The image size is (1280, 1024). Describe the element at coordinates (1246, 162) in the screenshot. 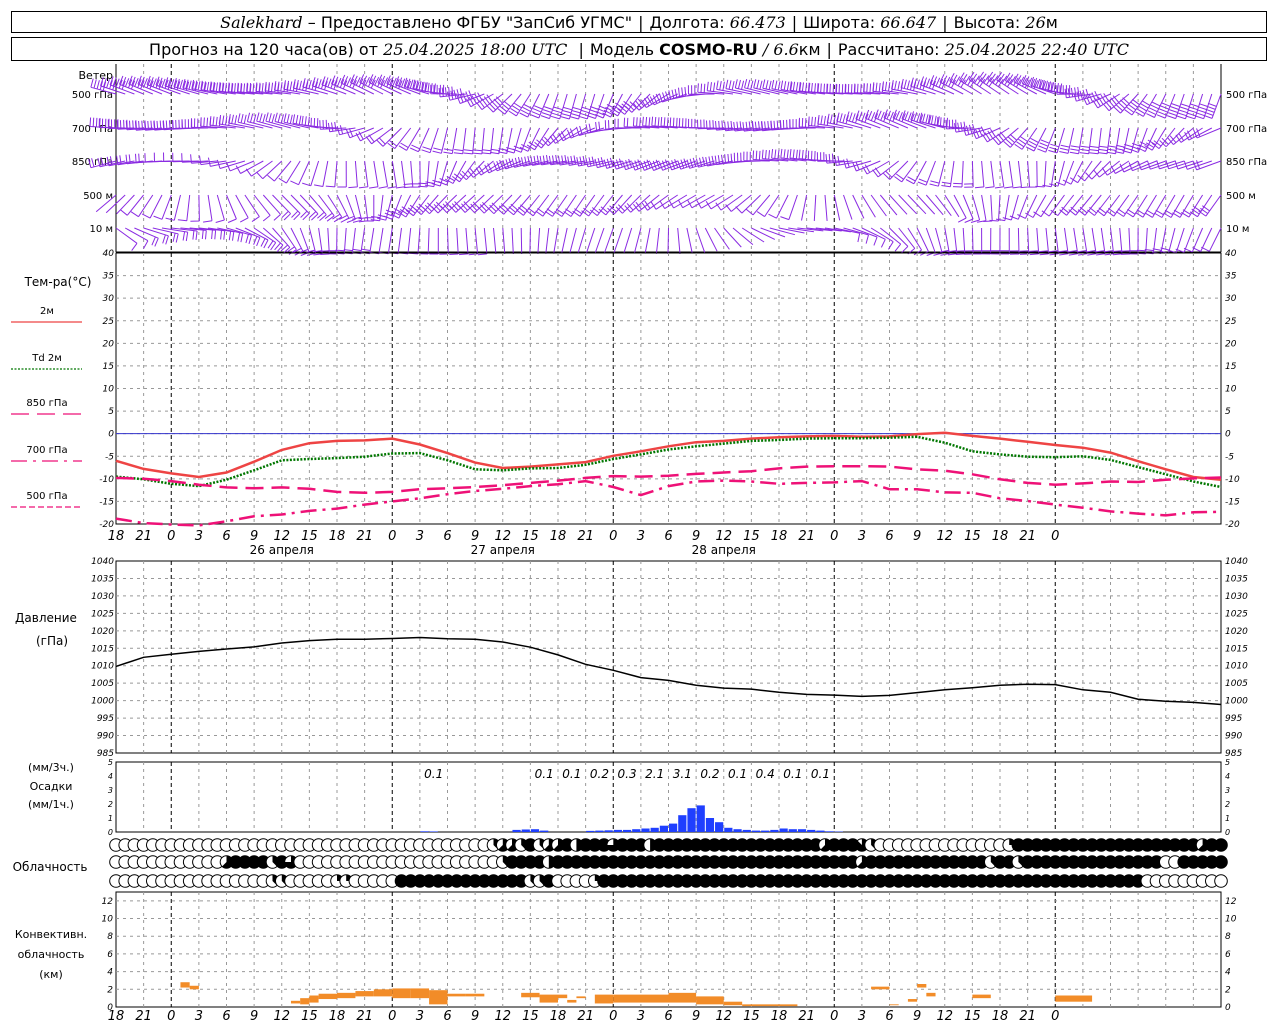

I see `wind-level-right: 850 гПа` at that location.